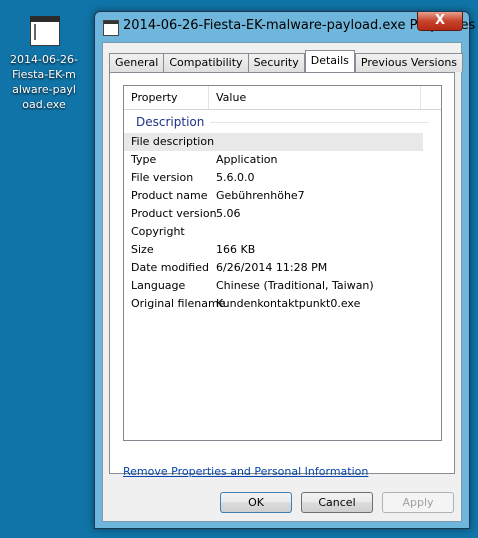 The height and width of the screenshot is (538, 478). What do you see at coordinates (260, 195) in the screenshot?
I see `property-value: Gebührenhöhe7` at bounding box center [260, 195].